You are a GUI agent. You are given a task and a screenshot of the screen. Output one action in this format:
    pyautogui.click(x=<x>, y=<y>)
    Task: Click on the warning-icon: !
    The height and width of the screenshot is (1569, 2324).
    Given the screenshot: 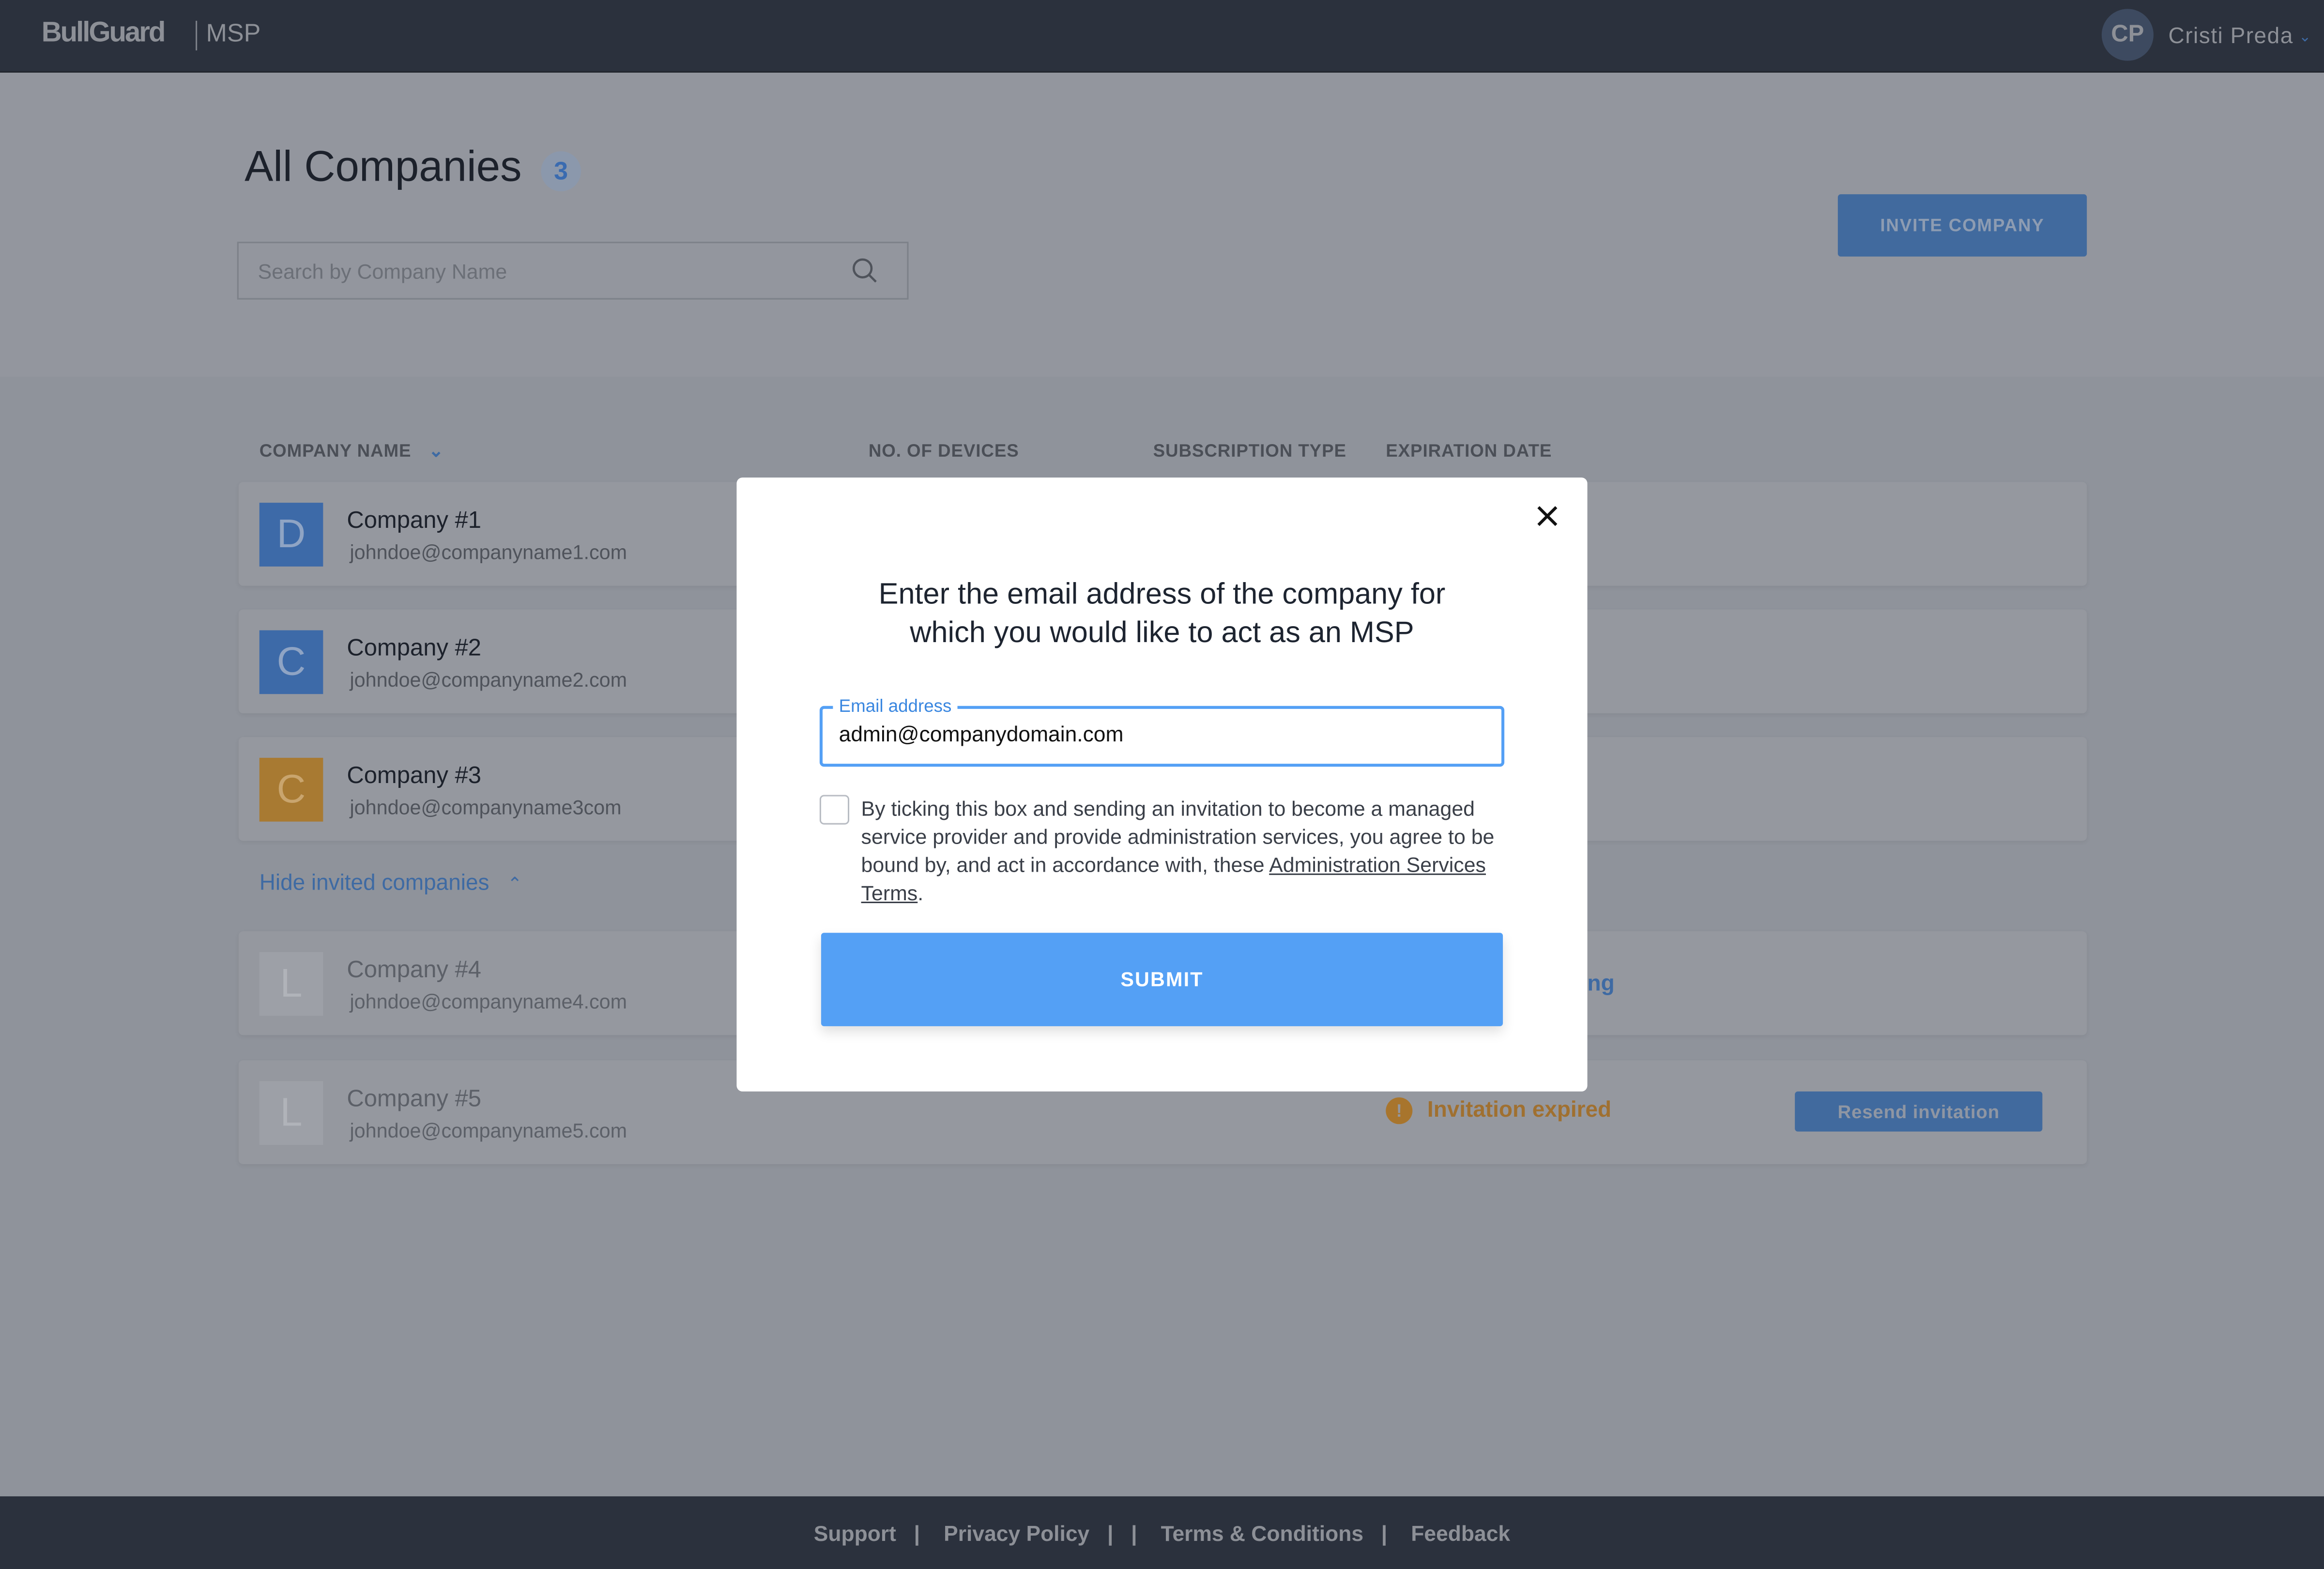 What is the action you would take?
    pyautogui.click(x=1399, y=1110)
    